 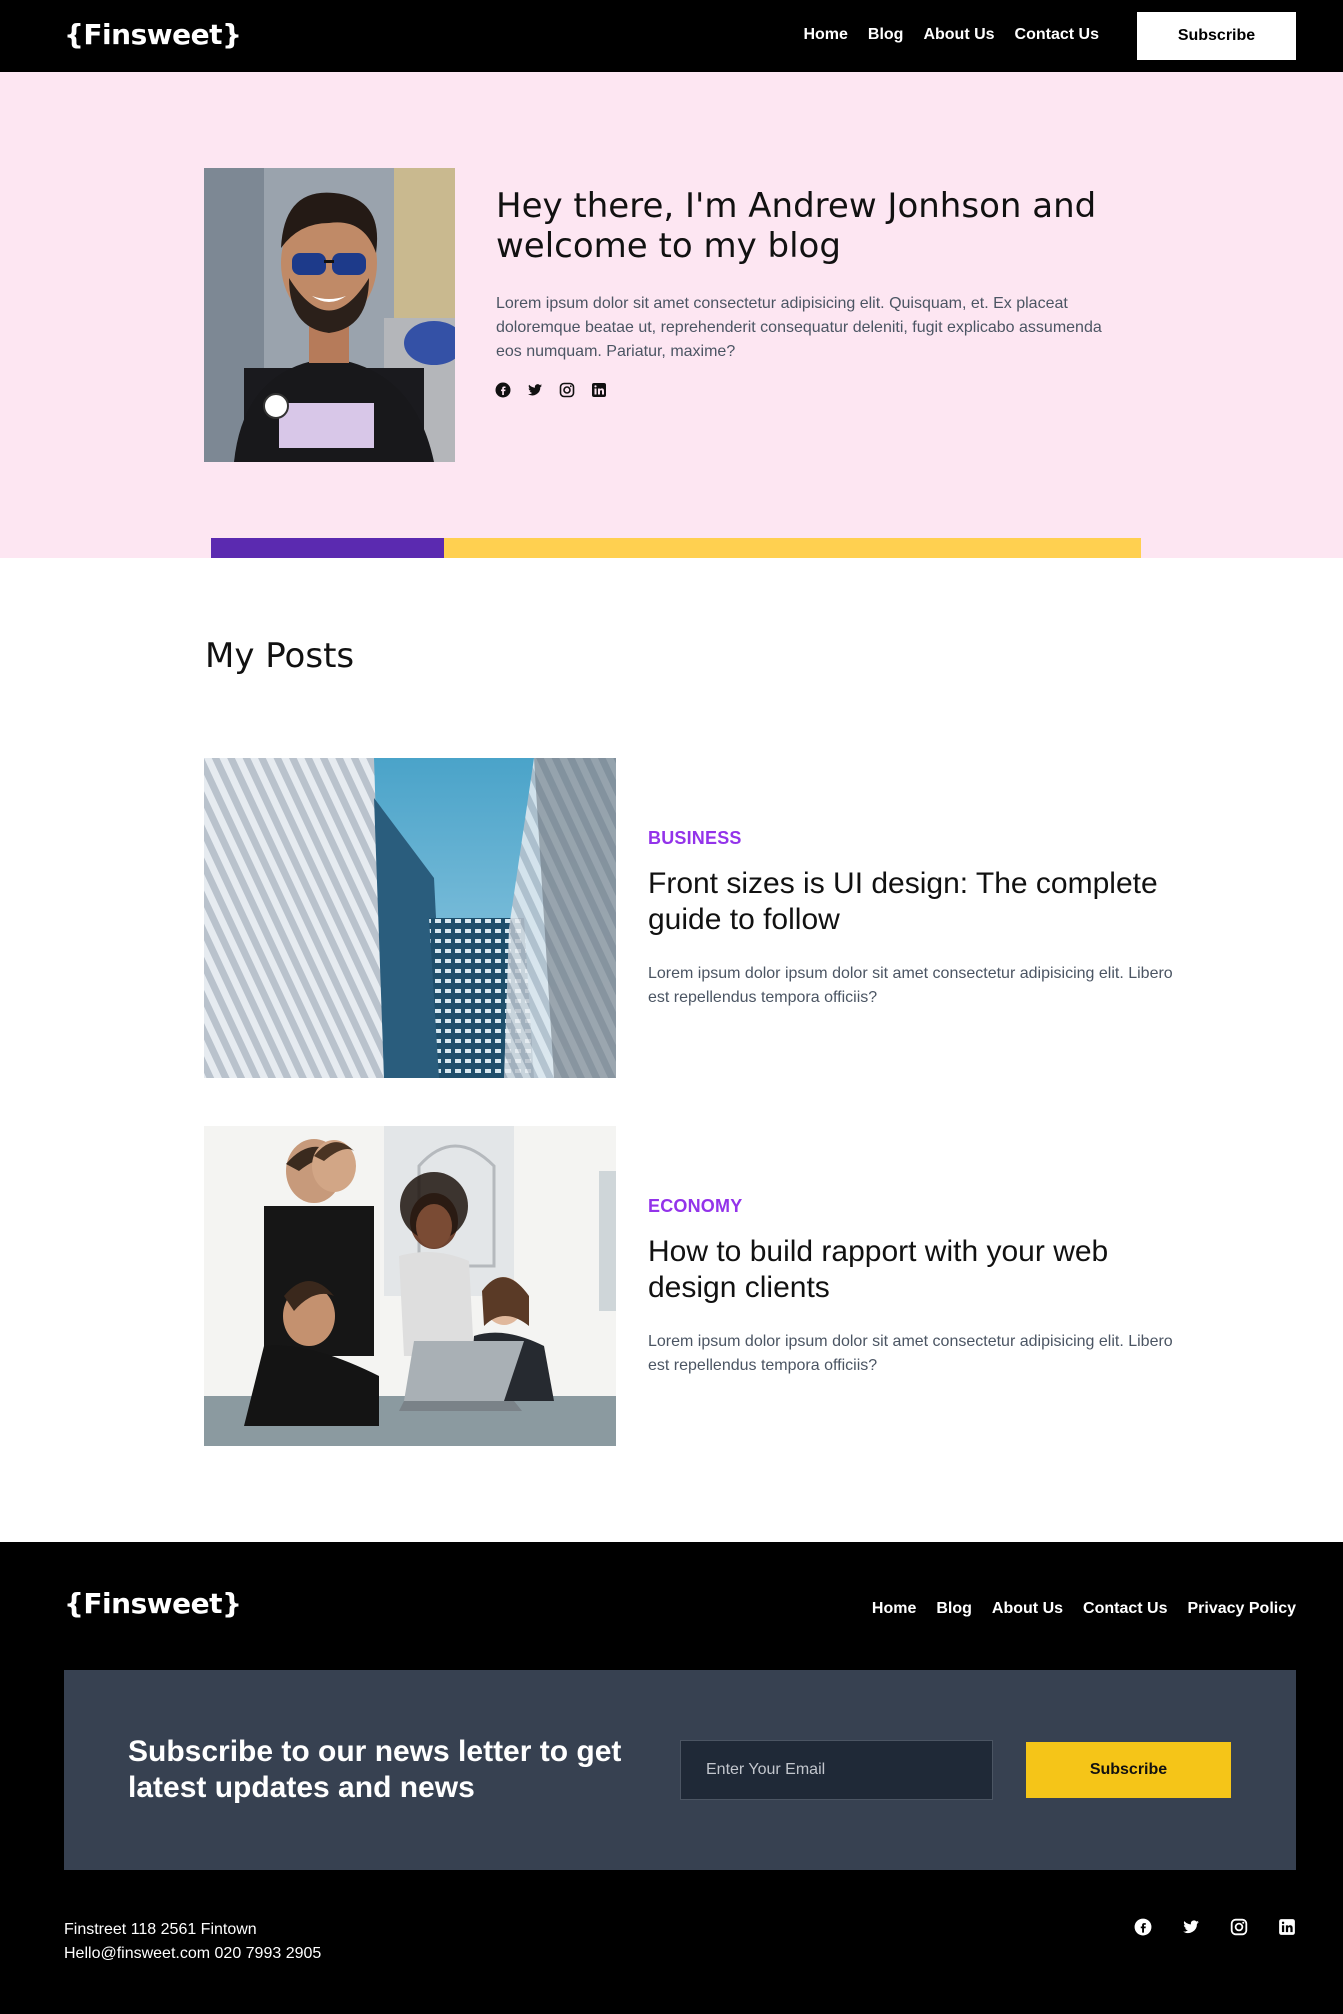 What do you see at coordinates (695, 1206) in the screenshot?
I see `post-category: ECONOMY` at bounding box center [695, 1206].